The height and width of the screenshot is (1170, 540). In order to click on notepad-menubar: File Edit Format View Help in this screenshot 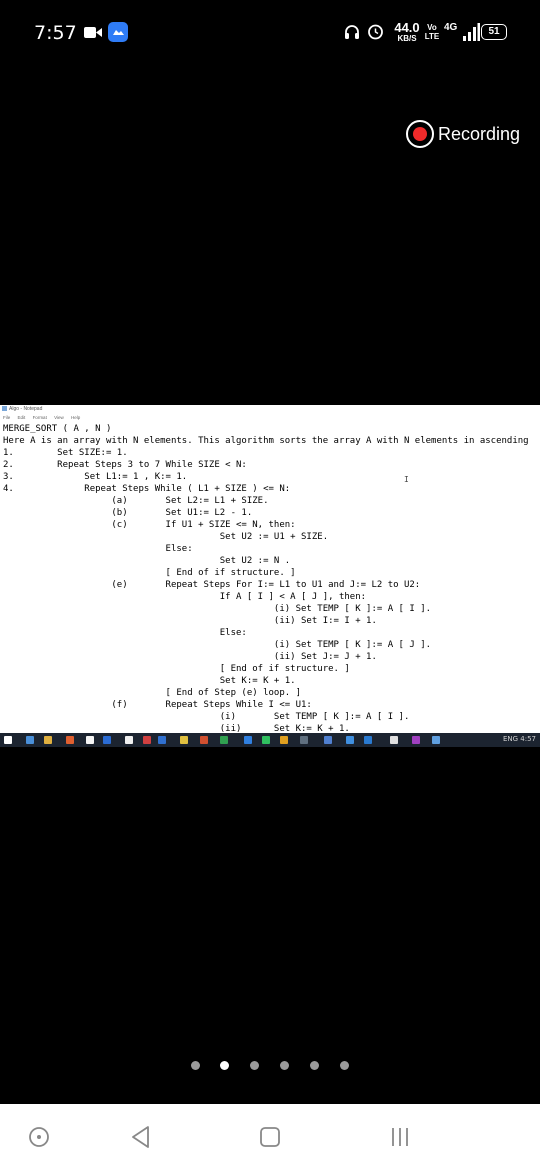, I will do `click(44, 417)`.